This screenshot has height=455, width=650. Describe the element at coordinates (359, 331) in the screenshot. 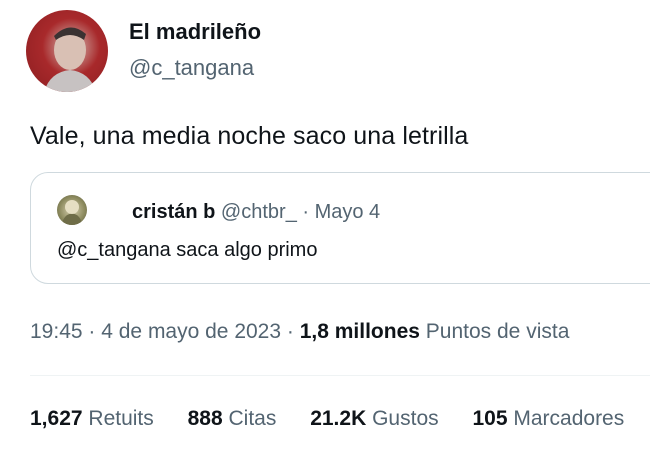

I see `views-count: 1,8 millones` at that location.